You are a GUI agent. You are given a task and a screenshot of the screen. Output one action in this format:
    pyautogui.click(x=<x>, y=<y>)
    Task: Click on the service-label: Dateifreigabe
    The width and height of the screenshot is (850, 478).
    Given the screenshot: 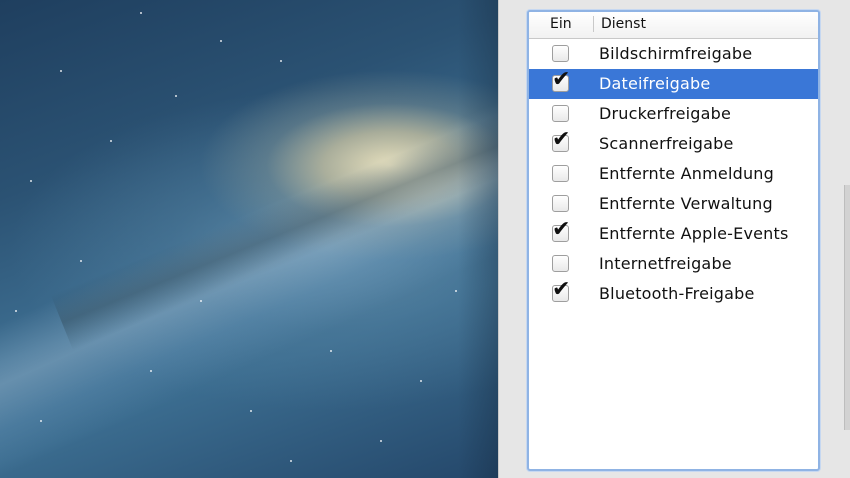 What is the action you would take?
    pyautogui.click(x=655, y=83)
    